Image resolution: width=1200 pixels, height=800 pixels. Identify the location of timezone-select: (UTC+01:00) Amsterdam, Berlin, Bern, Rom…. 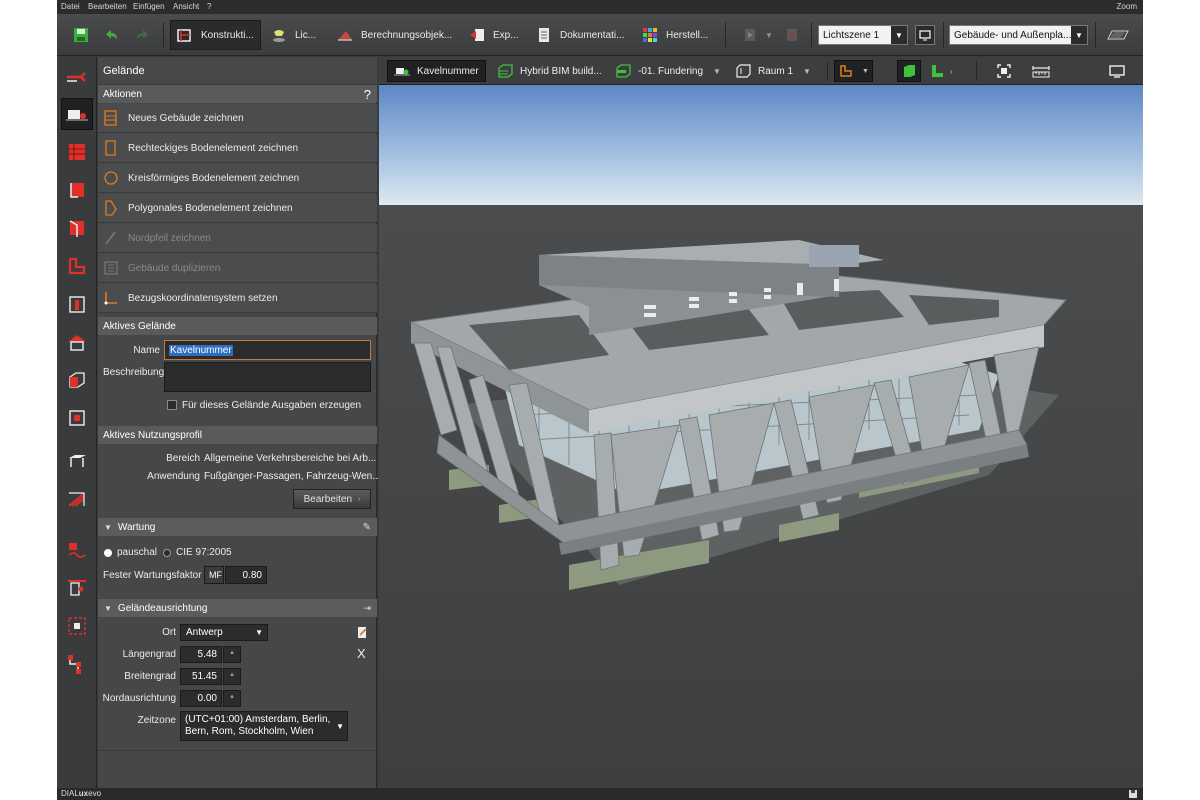
(264, 726).